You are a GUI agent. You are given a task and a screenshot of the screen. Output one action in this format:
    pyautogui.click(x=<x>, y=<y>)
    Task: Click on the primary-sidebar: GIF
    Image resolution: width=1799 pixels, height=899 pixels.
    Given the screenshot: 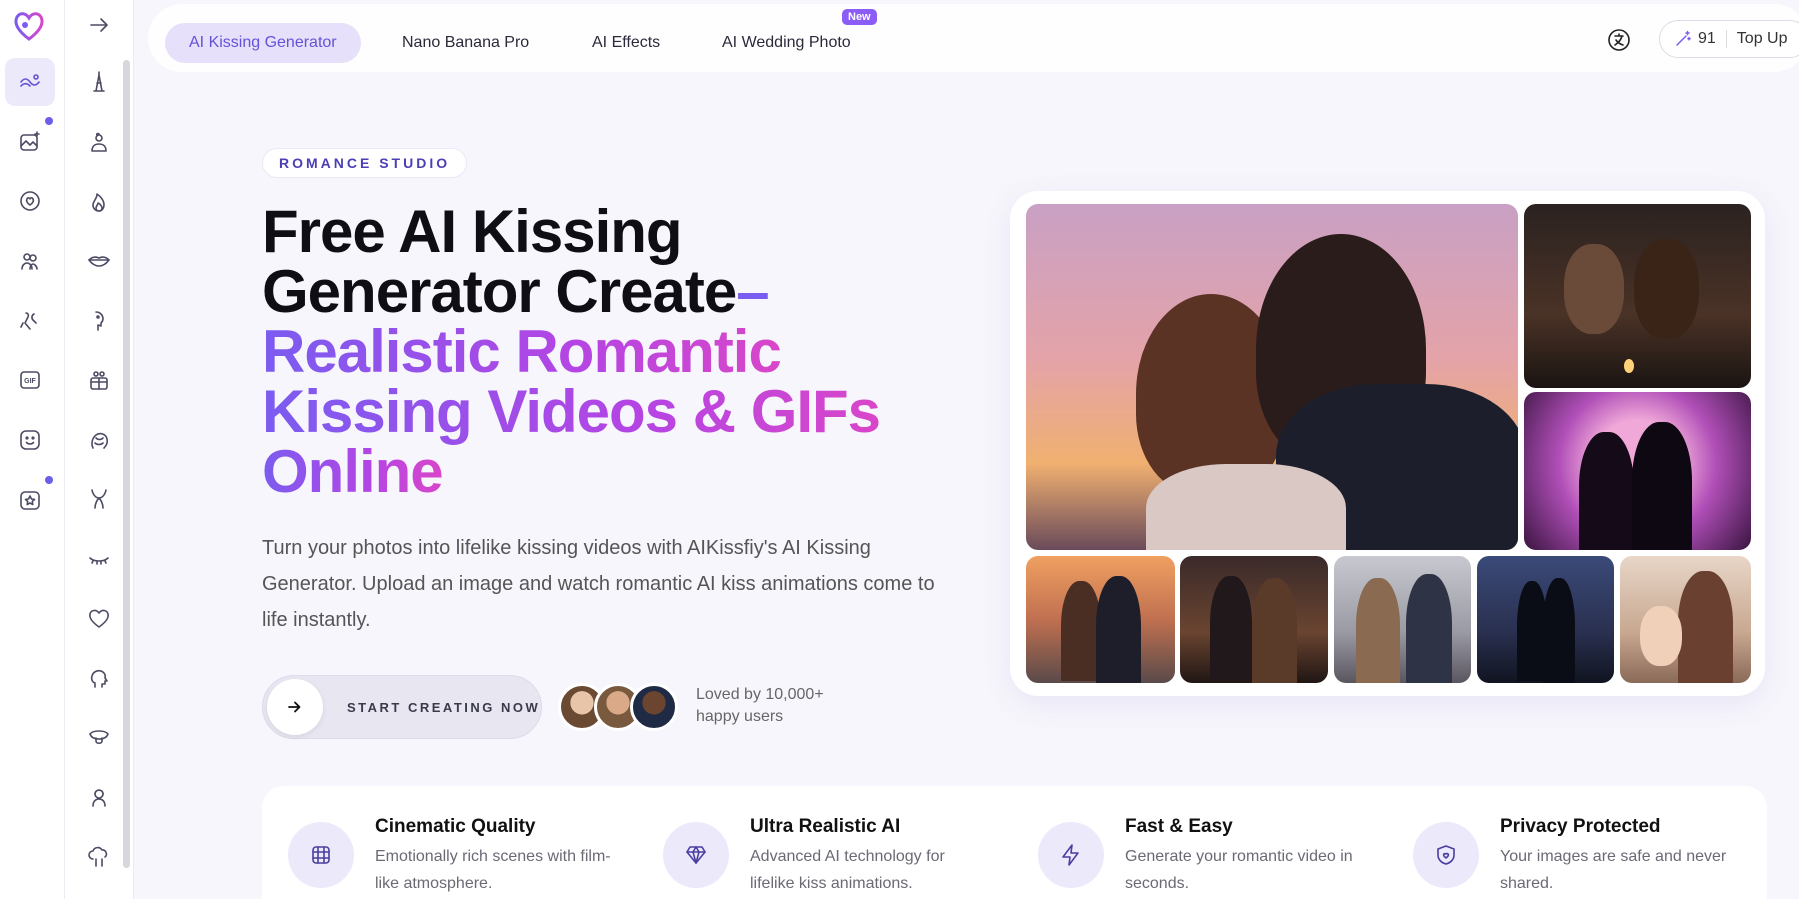 What is the action you would take?
    pyautogui.click(x=32, y=449)
    